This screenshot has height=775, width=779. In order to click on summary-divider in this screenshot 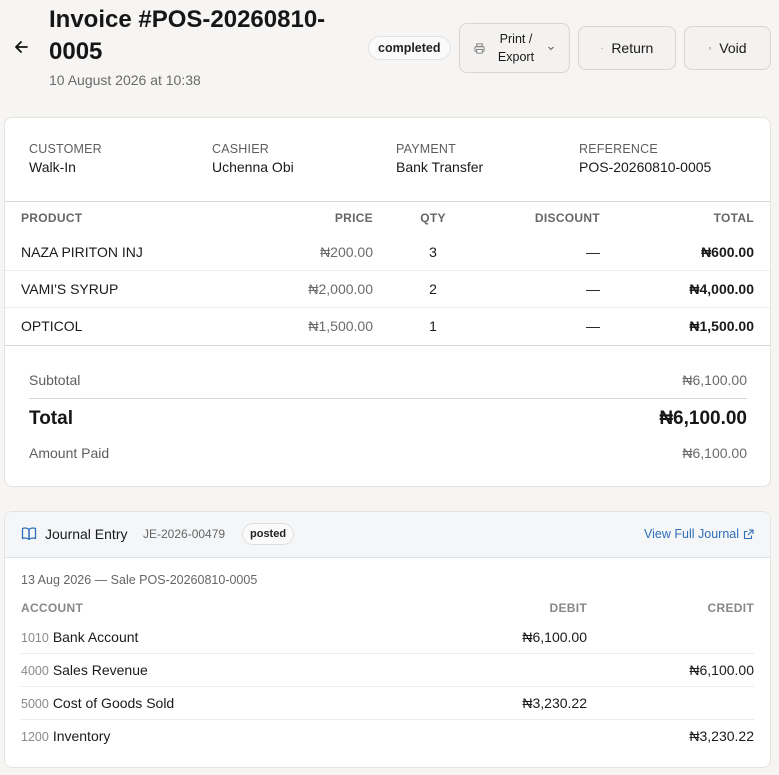, I will do `click(388, 398)`.